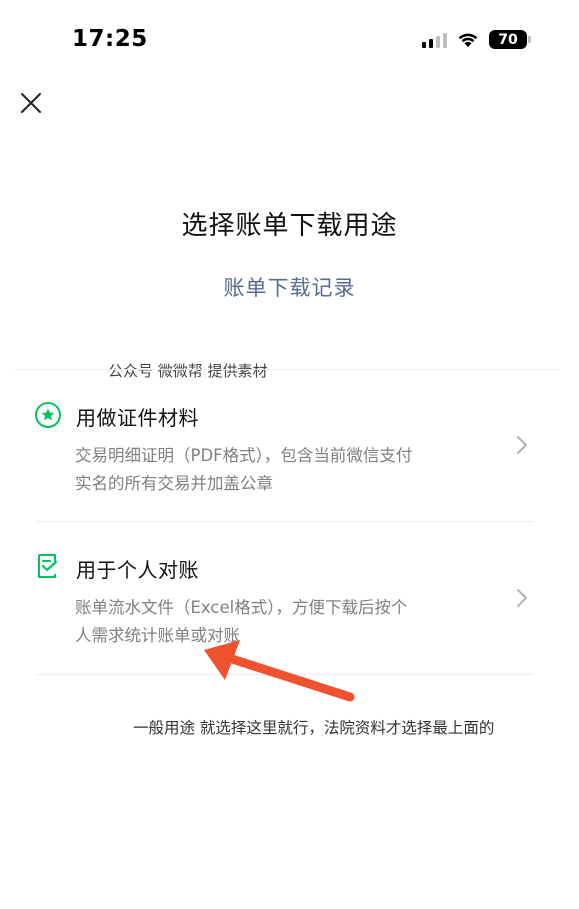 The image size is (579, 909). I want to click on cellular-signal-icon, so click(434, 40).